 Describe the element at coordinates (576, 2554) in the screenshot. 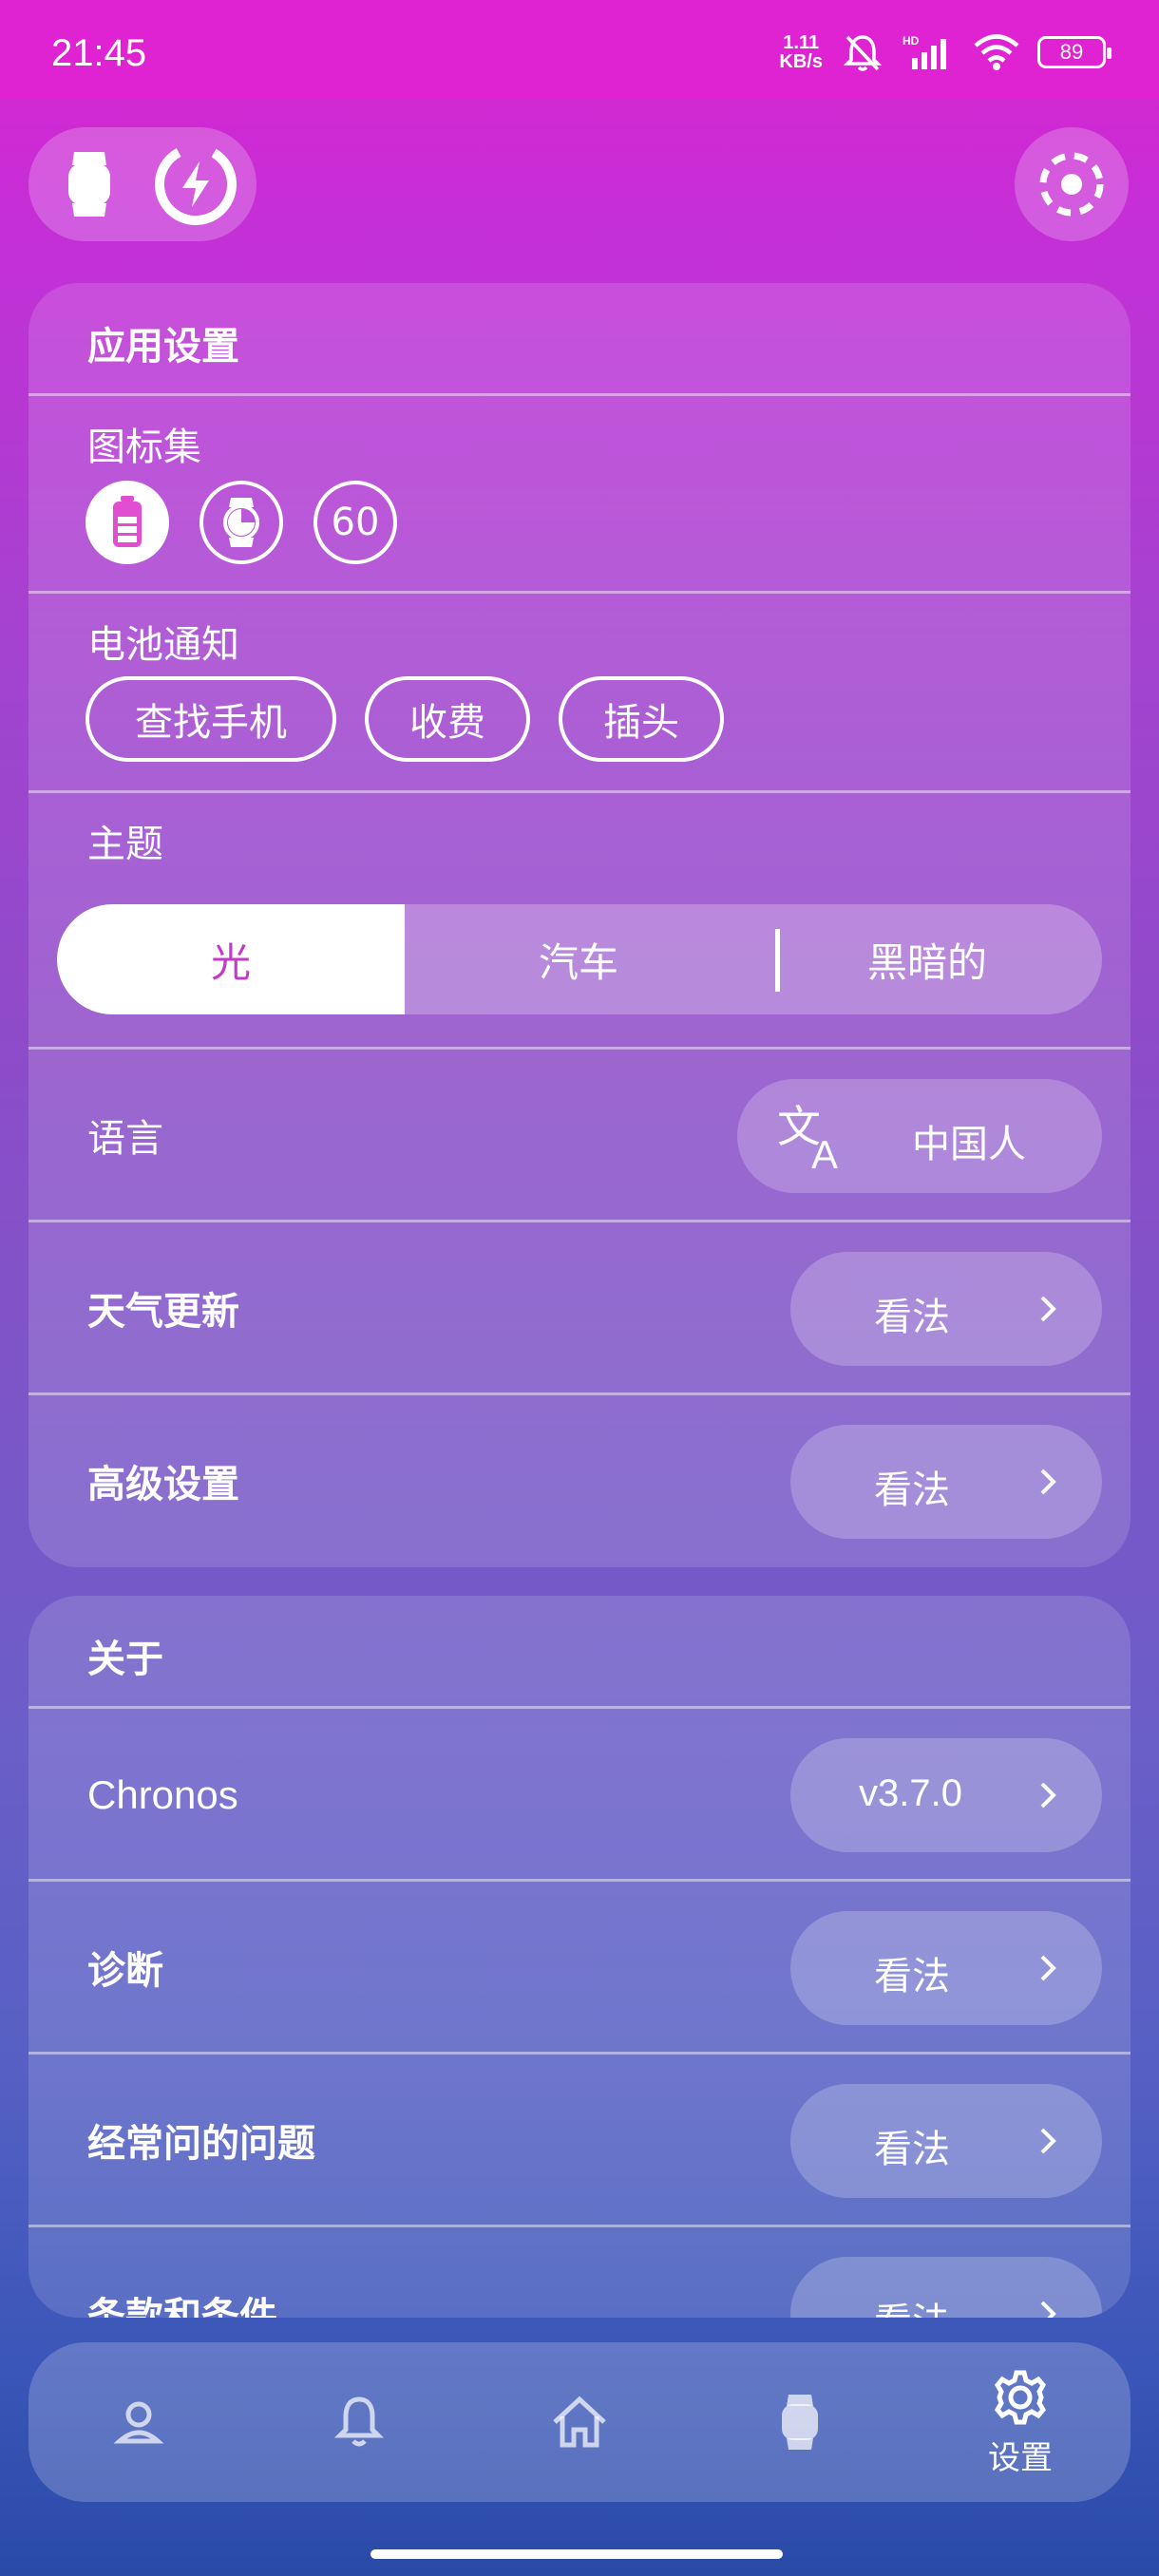

I see `home-indicator` at that location.